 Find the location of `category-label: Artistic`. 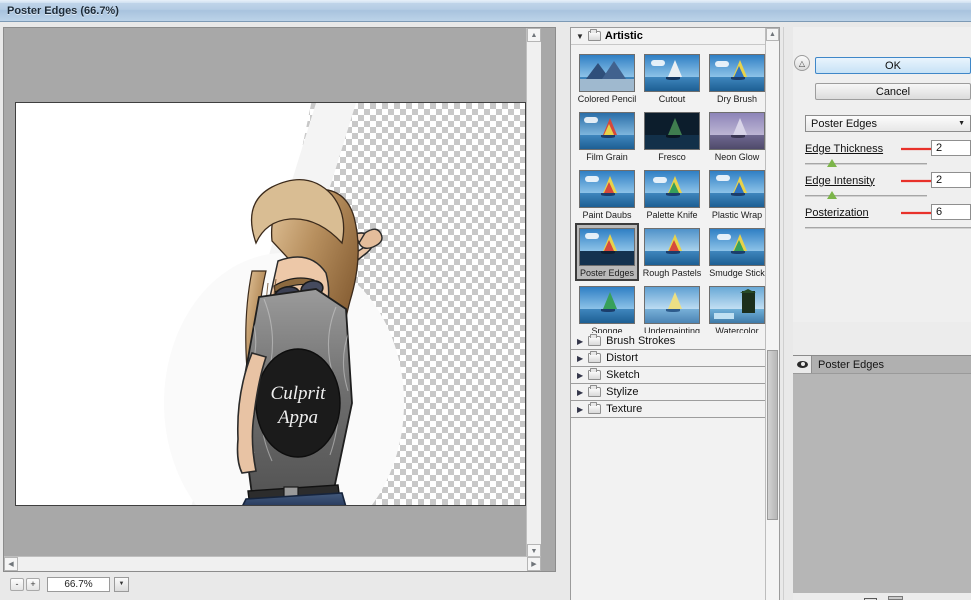

category-label: Artistic is located at coordinates (623, 36).